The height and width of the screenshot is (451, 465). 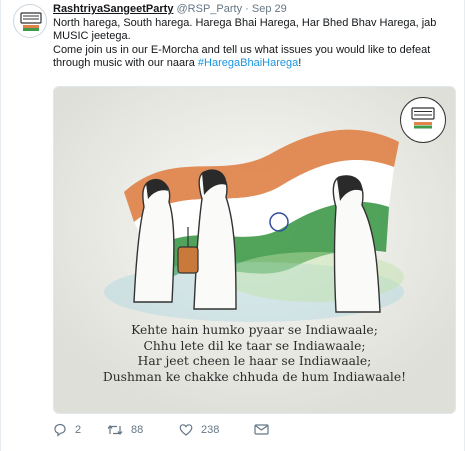 I want to click on tweet-timestamp: Sep 29, so click(x=269, y=9).